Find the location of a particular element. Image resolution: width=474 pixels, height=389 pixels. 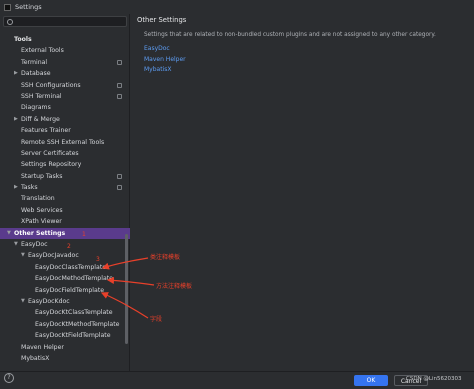

tree-item-easydocfieldtemplate: EasyDocFieldTemplate is located at coordinates (65, 290).